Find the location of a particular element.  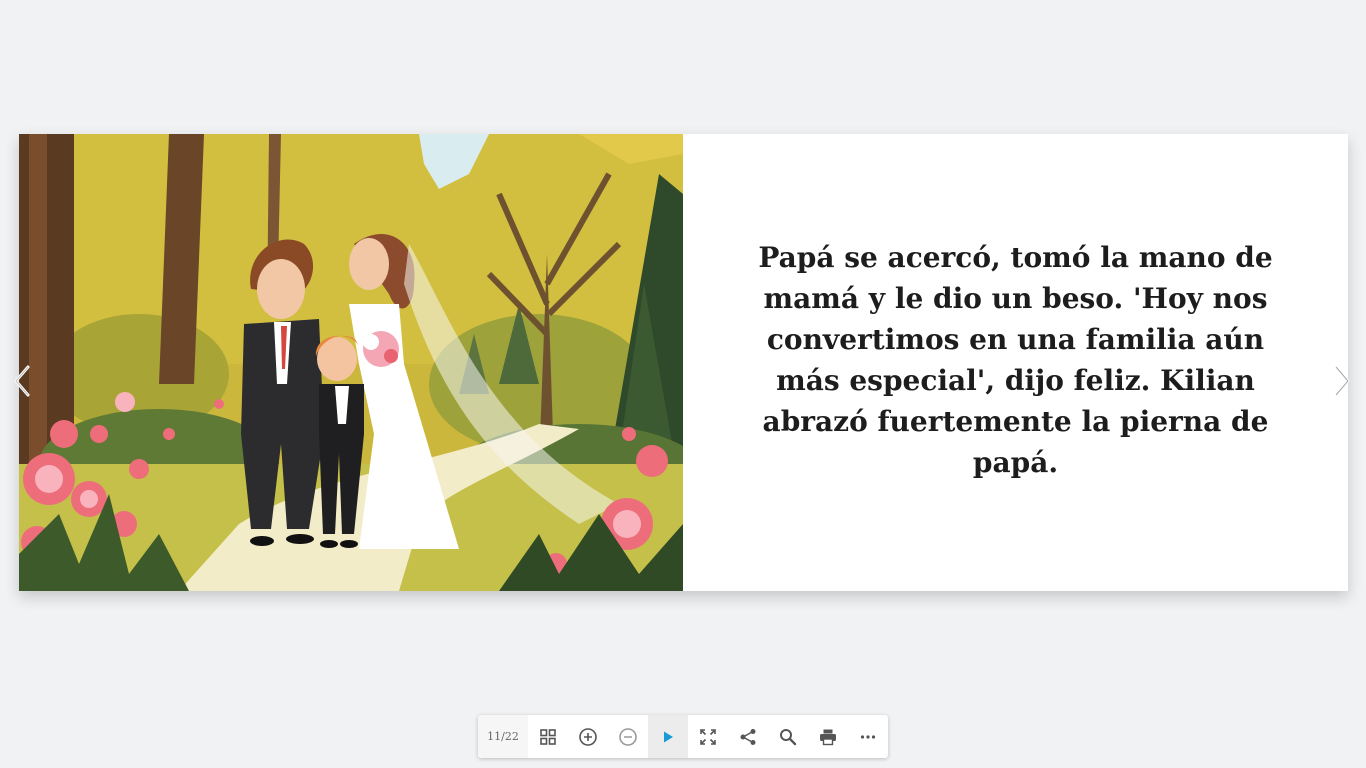

print-button is located at coordinates (828, 736).